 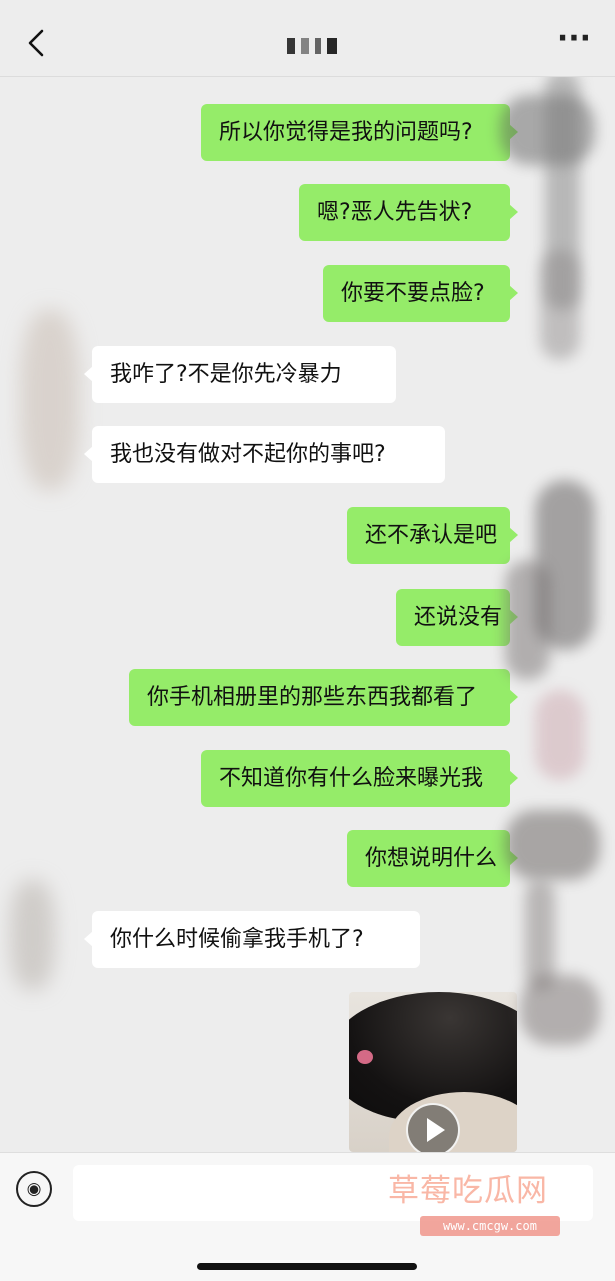 I want to click on watermark-text: 草莓吃瓜网, so click(x=468, y=1191).